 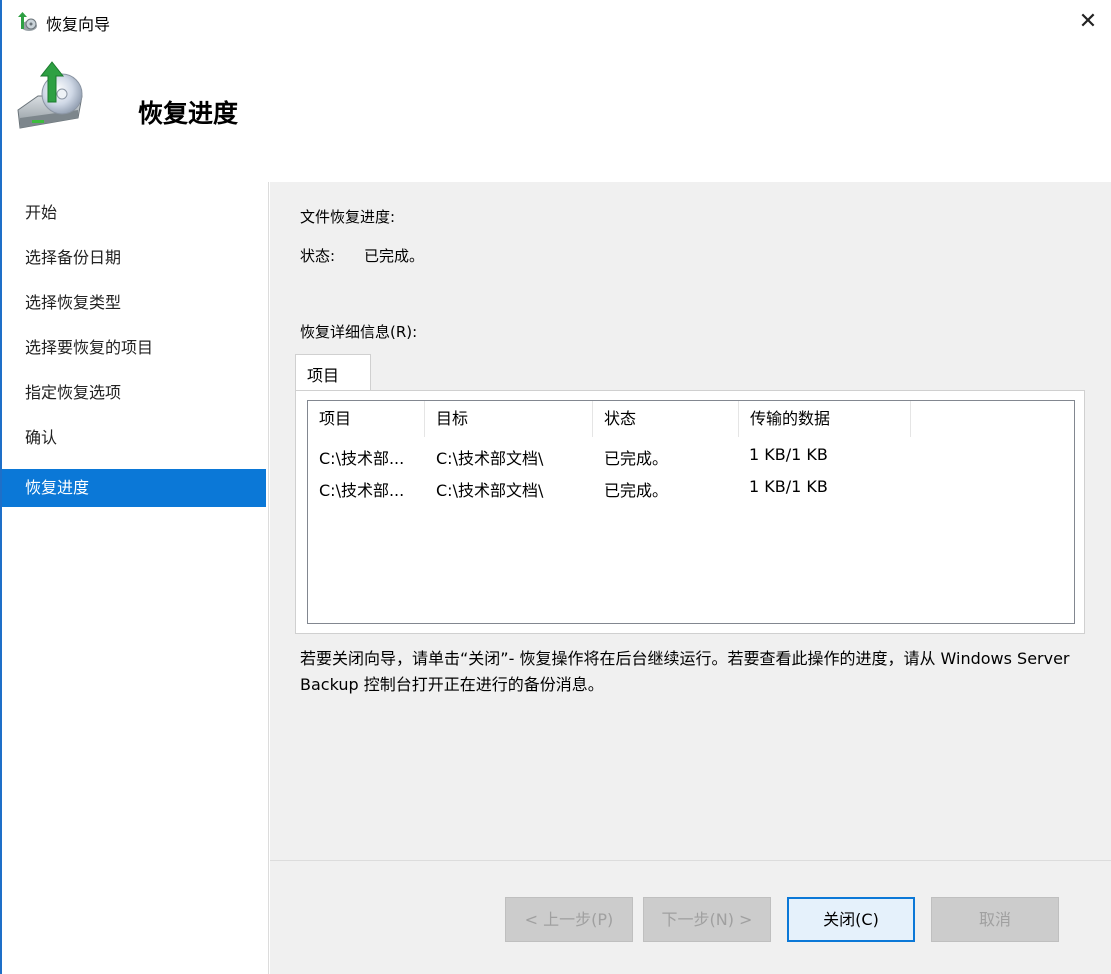 What do you see at coordinates (134, 348) in the screenshot?
I see `step-select-items: 选择要恢复的项目` at bounding box center [134, 348].